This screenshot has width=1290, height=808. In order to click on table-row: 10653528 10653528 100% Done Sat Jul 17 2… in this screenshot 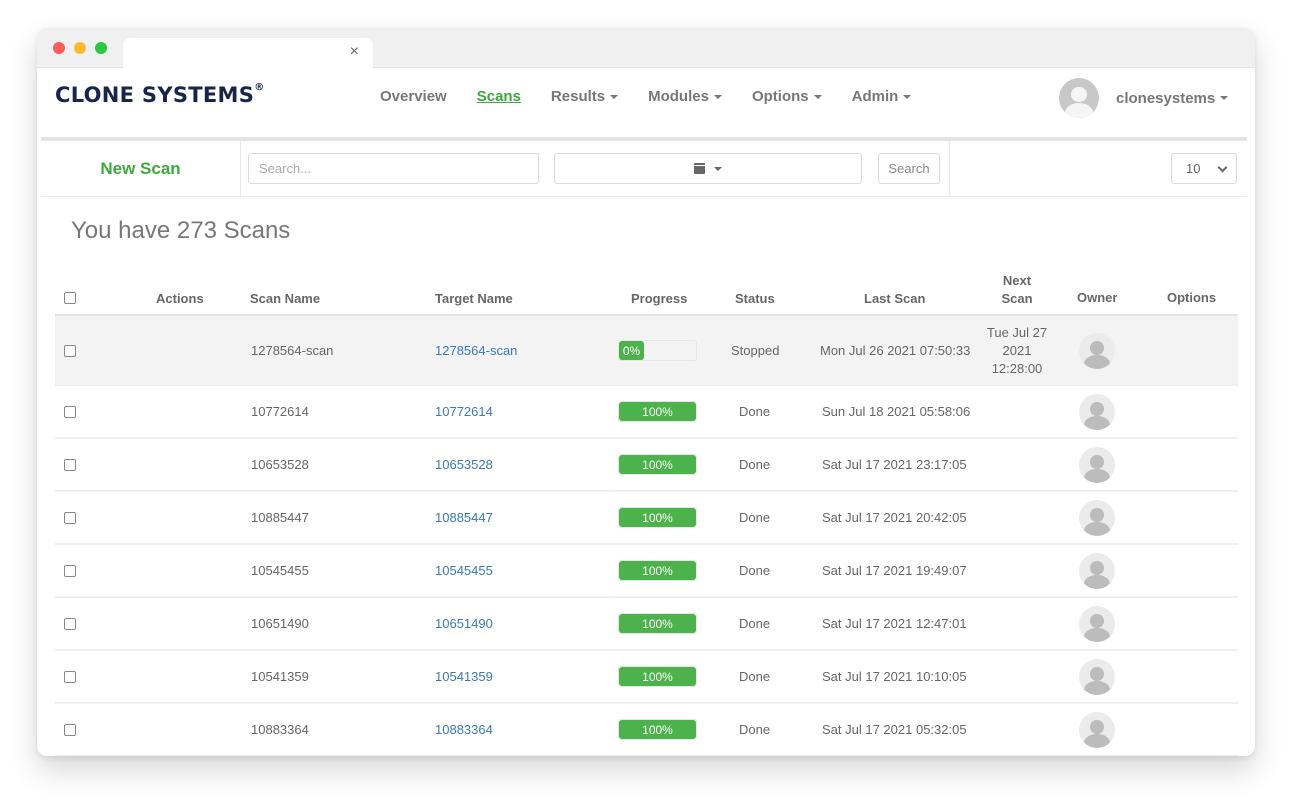, I will do `click(646, 465)`.